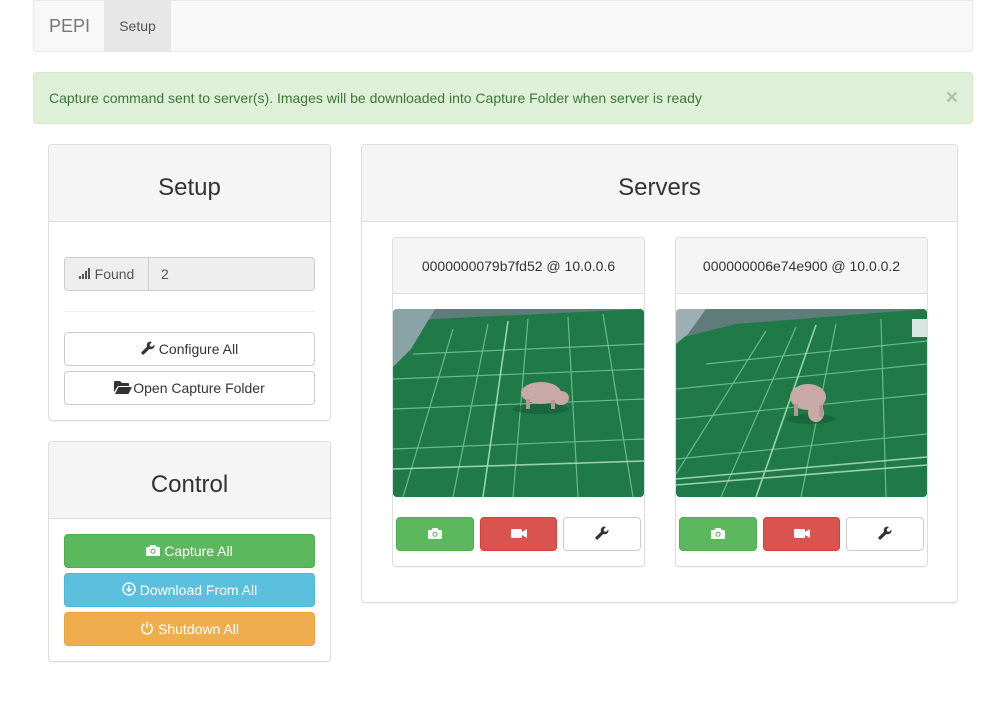 This screenshot has height=704, width=1006. I want to click on power-icon, so click(147, 629).